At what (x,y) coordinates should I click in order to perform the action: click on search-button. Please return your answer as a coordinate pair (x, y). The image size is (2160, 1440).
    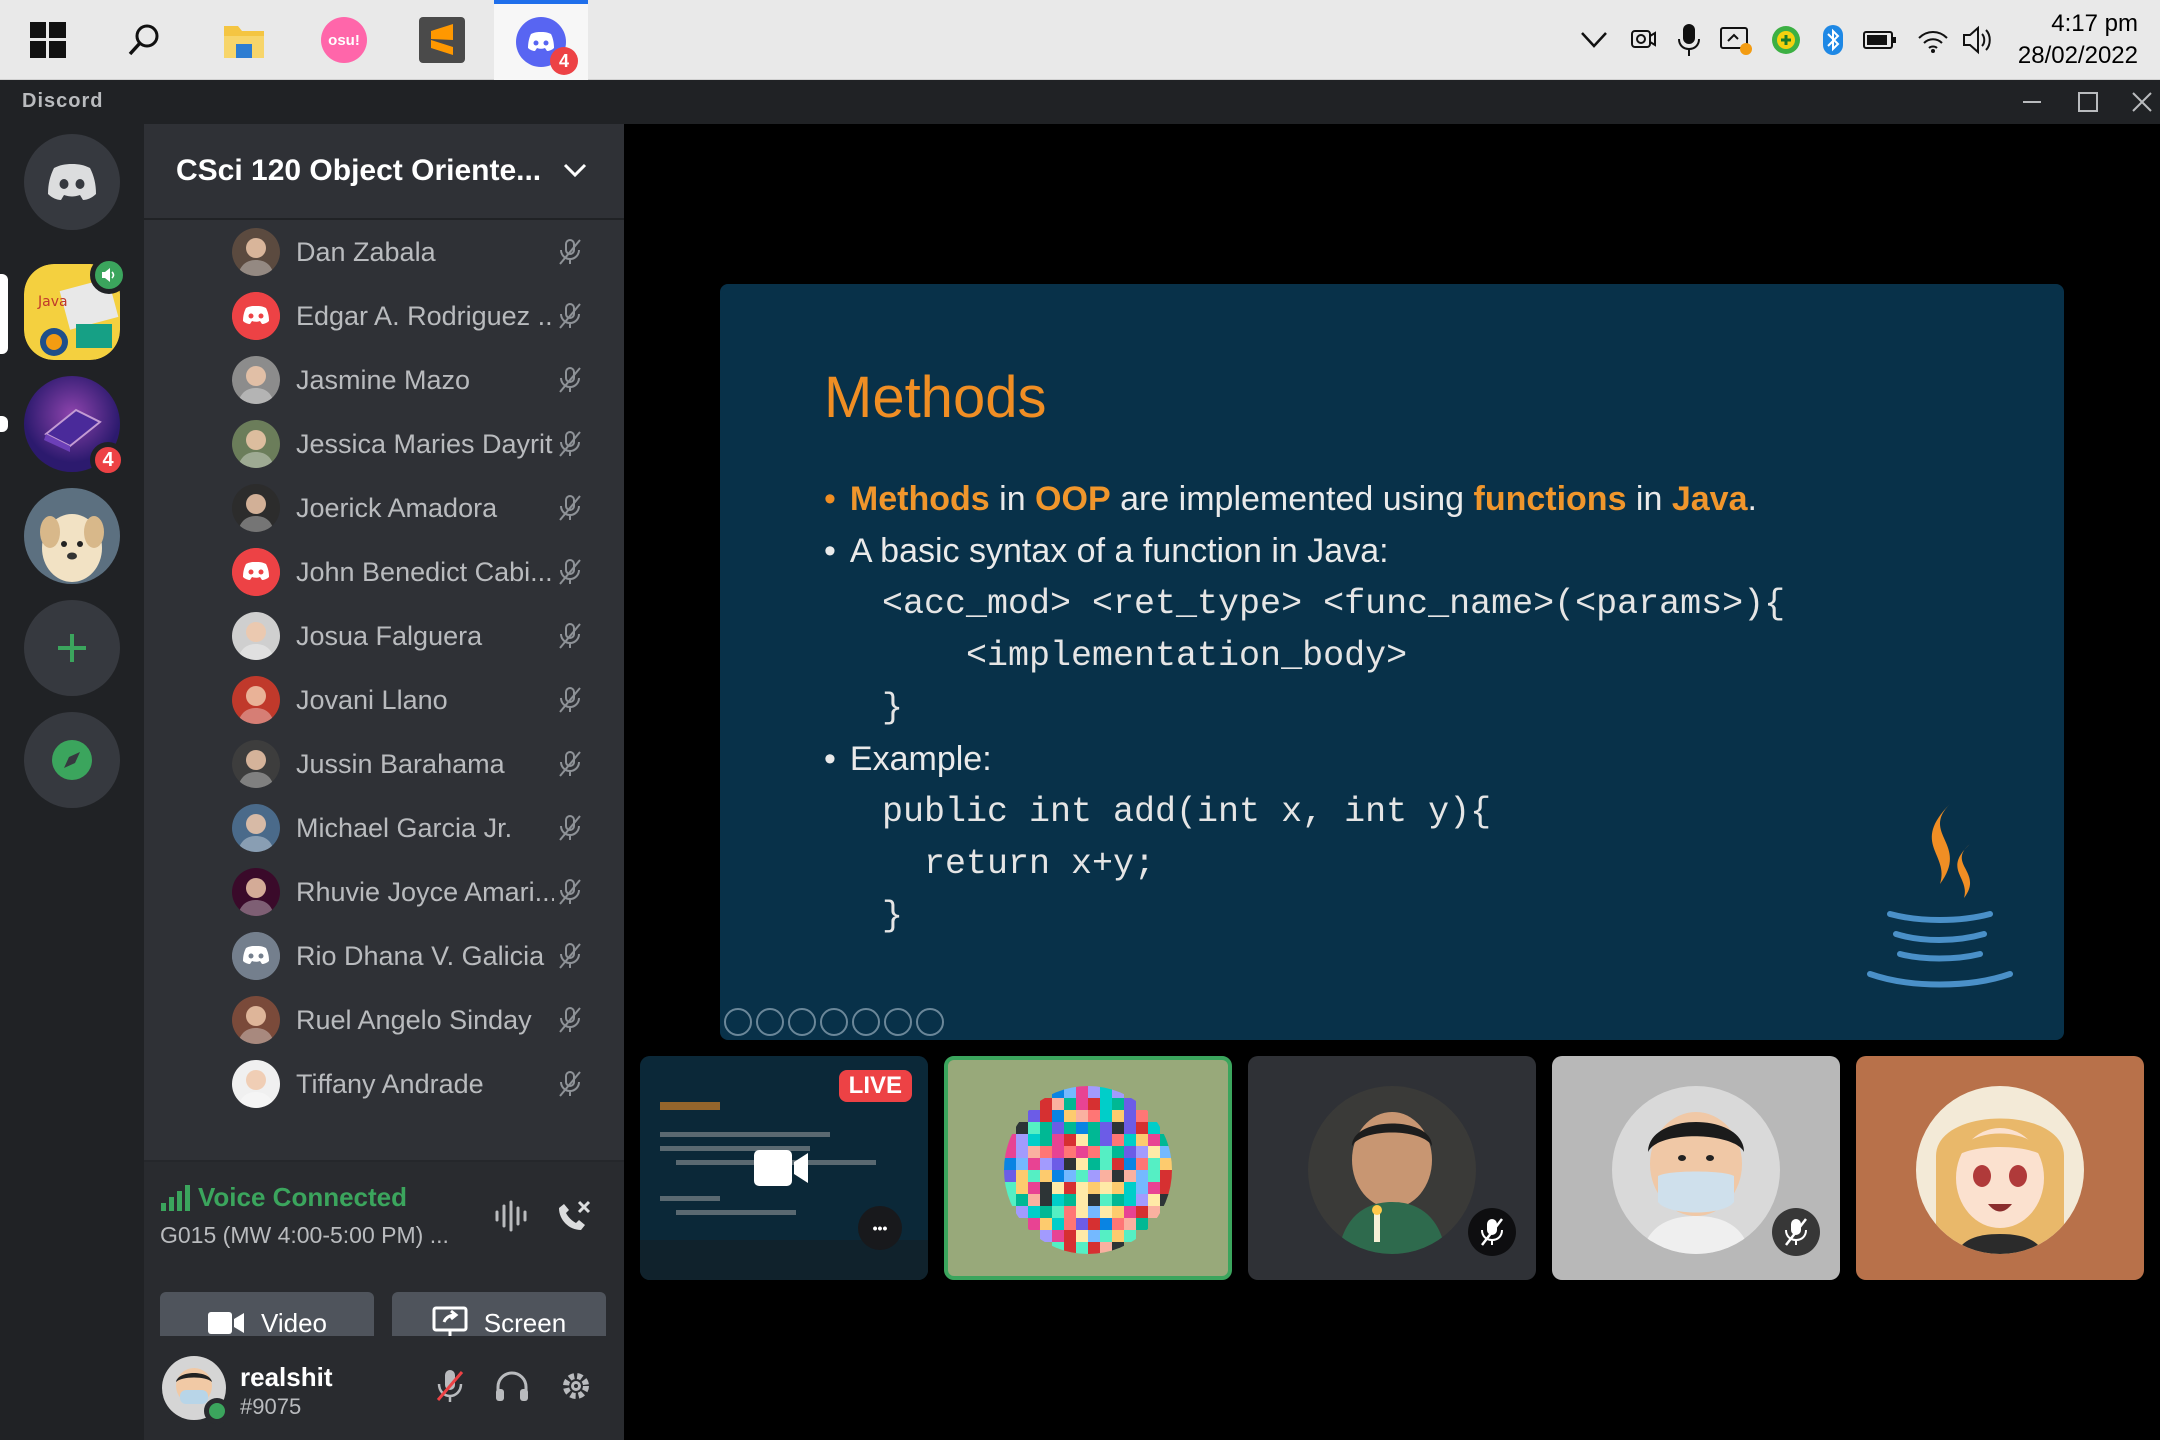
    Looking at the image, I should click on (144, 40).